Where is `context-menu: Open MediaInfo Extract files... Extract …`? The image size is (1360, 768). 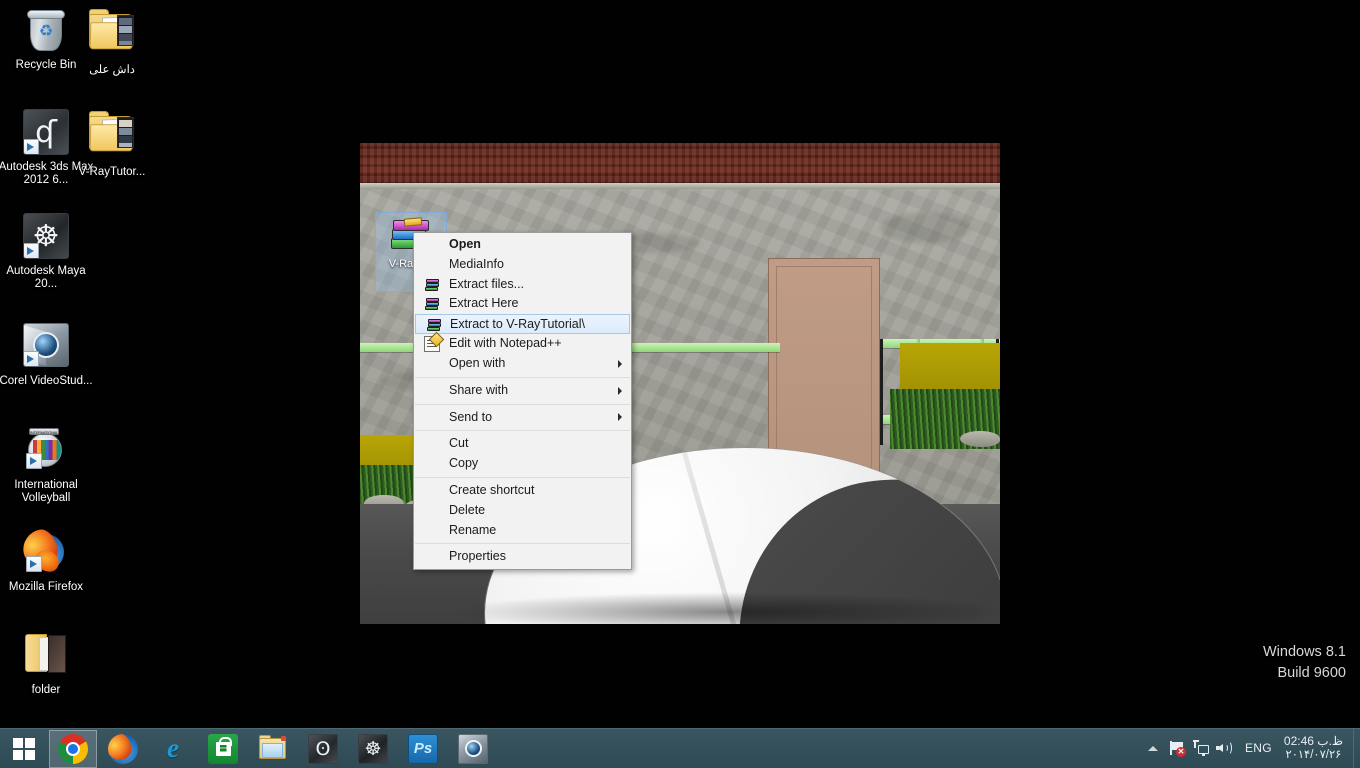
context-menu: Open MediaInfo Extract files... Extract … is located at coordinates (522, 401).